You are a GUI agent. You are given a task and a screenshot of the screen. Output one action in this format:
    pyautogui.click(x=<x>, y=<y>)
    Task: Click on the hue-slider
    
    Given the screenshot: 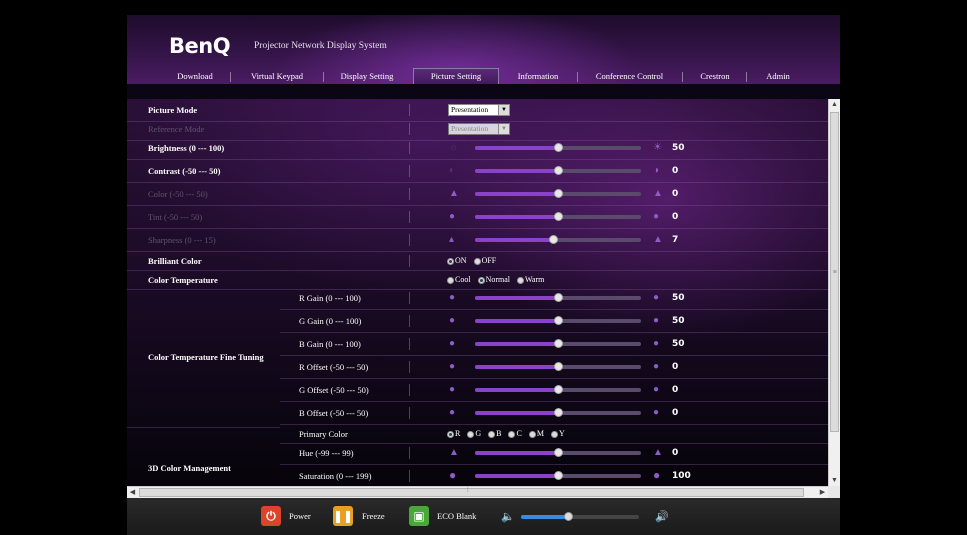 What is the action you would take?
    pyautogui.click(x=558, y=452)
    